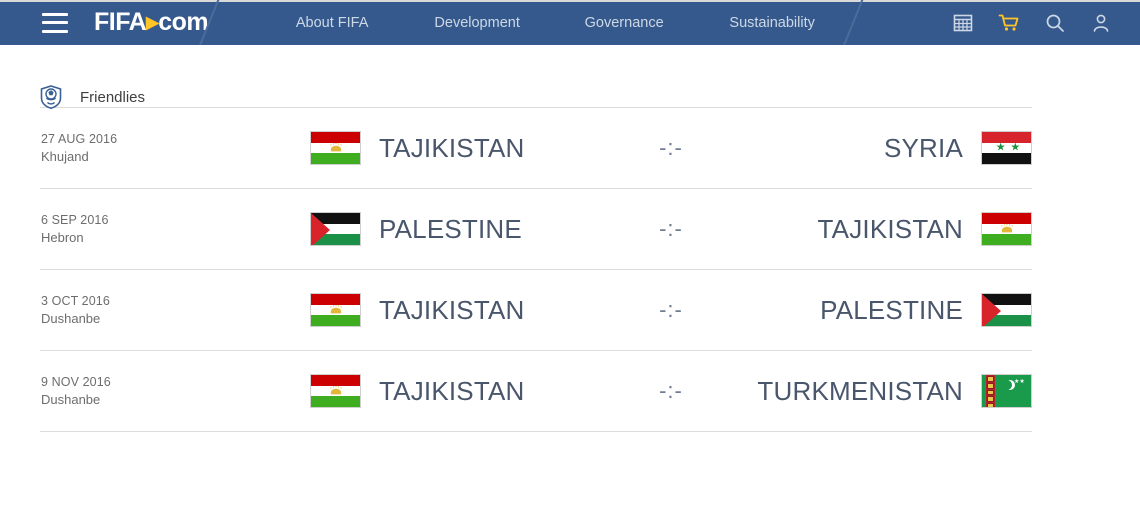  What do you see at coordinates (62, 237) in the screenshot?
I see `match-venue: Hebron` at bounding box center [62, 237].